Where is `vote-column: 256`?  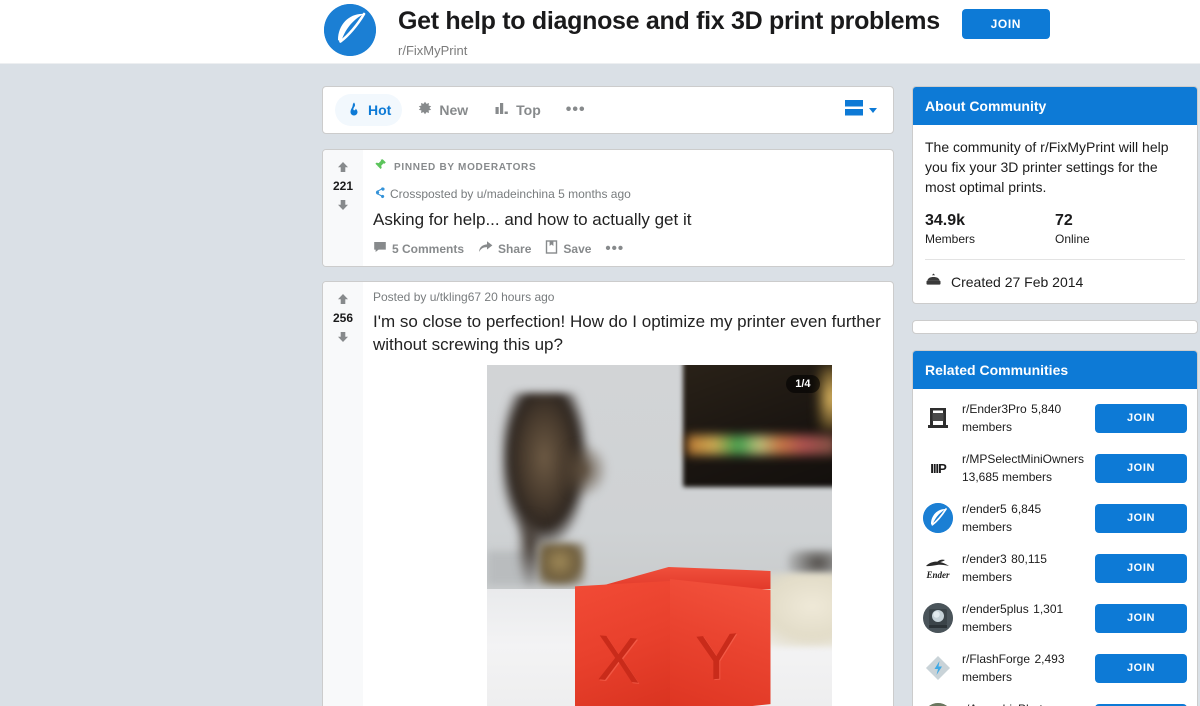
vote-column: 256 is located at coordinates (343, 494).